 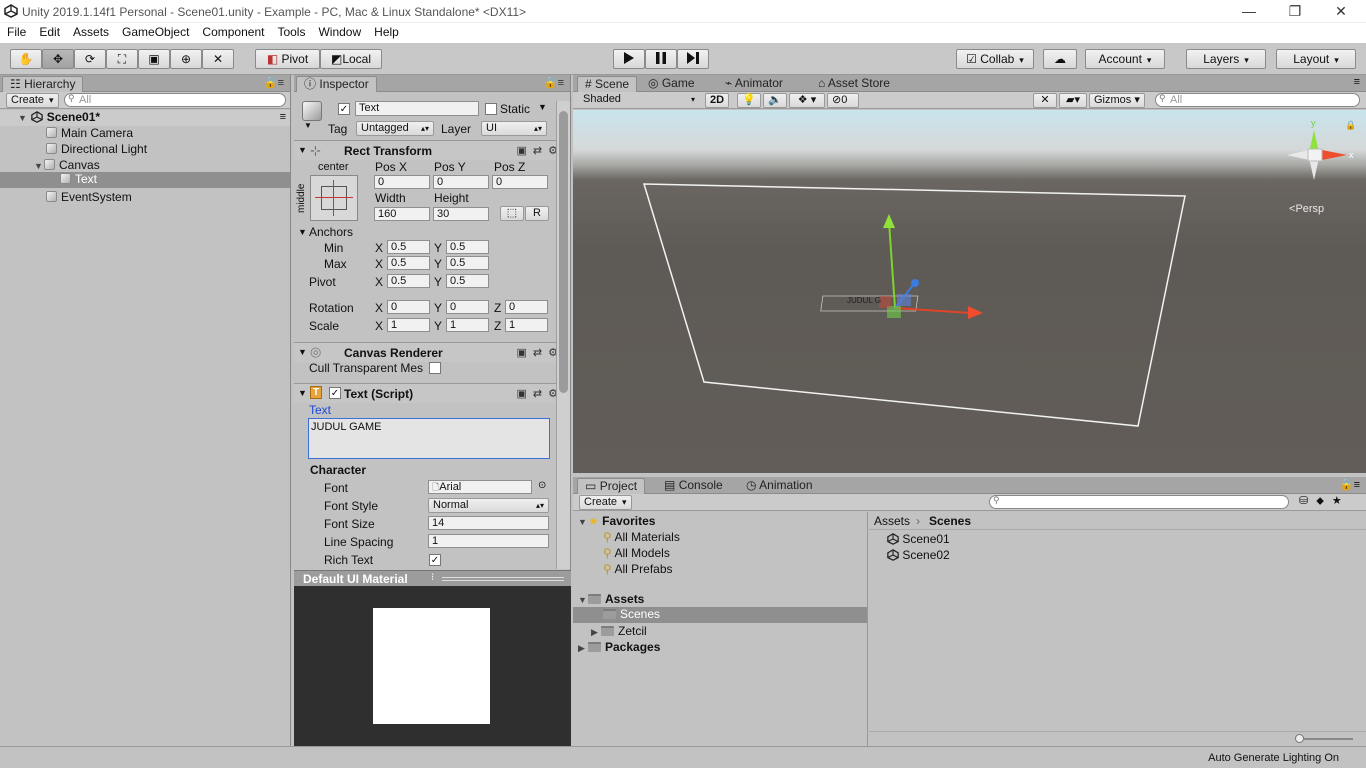 I want to click on list-item: Main Camera, so click(x=89, y=133).